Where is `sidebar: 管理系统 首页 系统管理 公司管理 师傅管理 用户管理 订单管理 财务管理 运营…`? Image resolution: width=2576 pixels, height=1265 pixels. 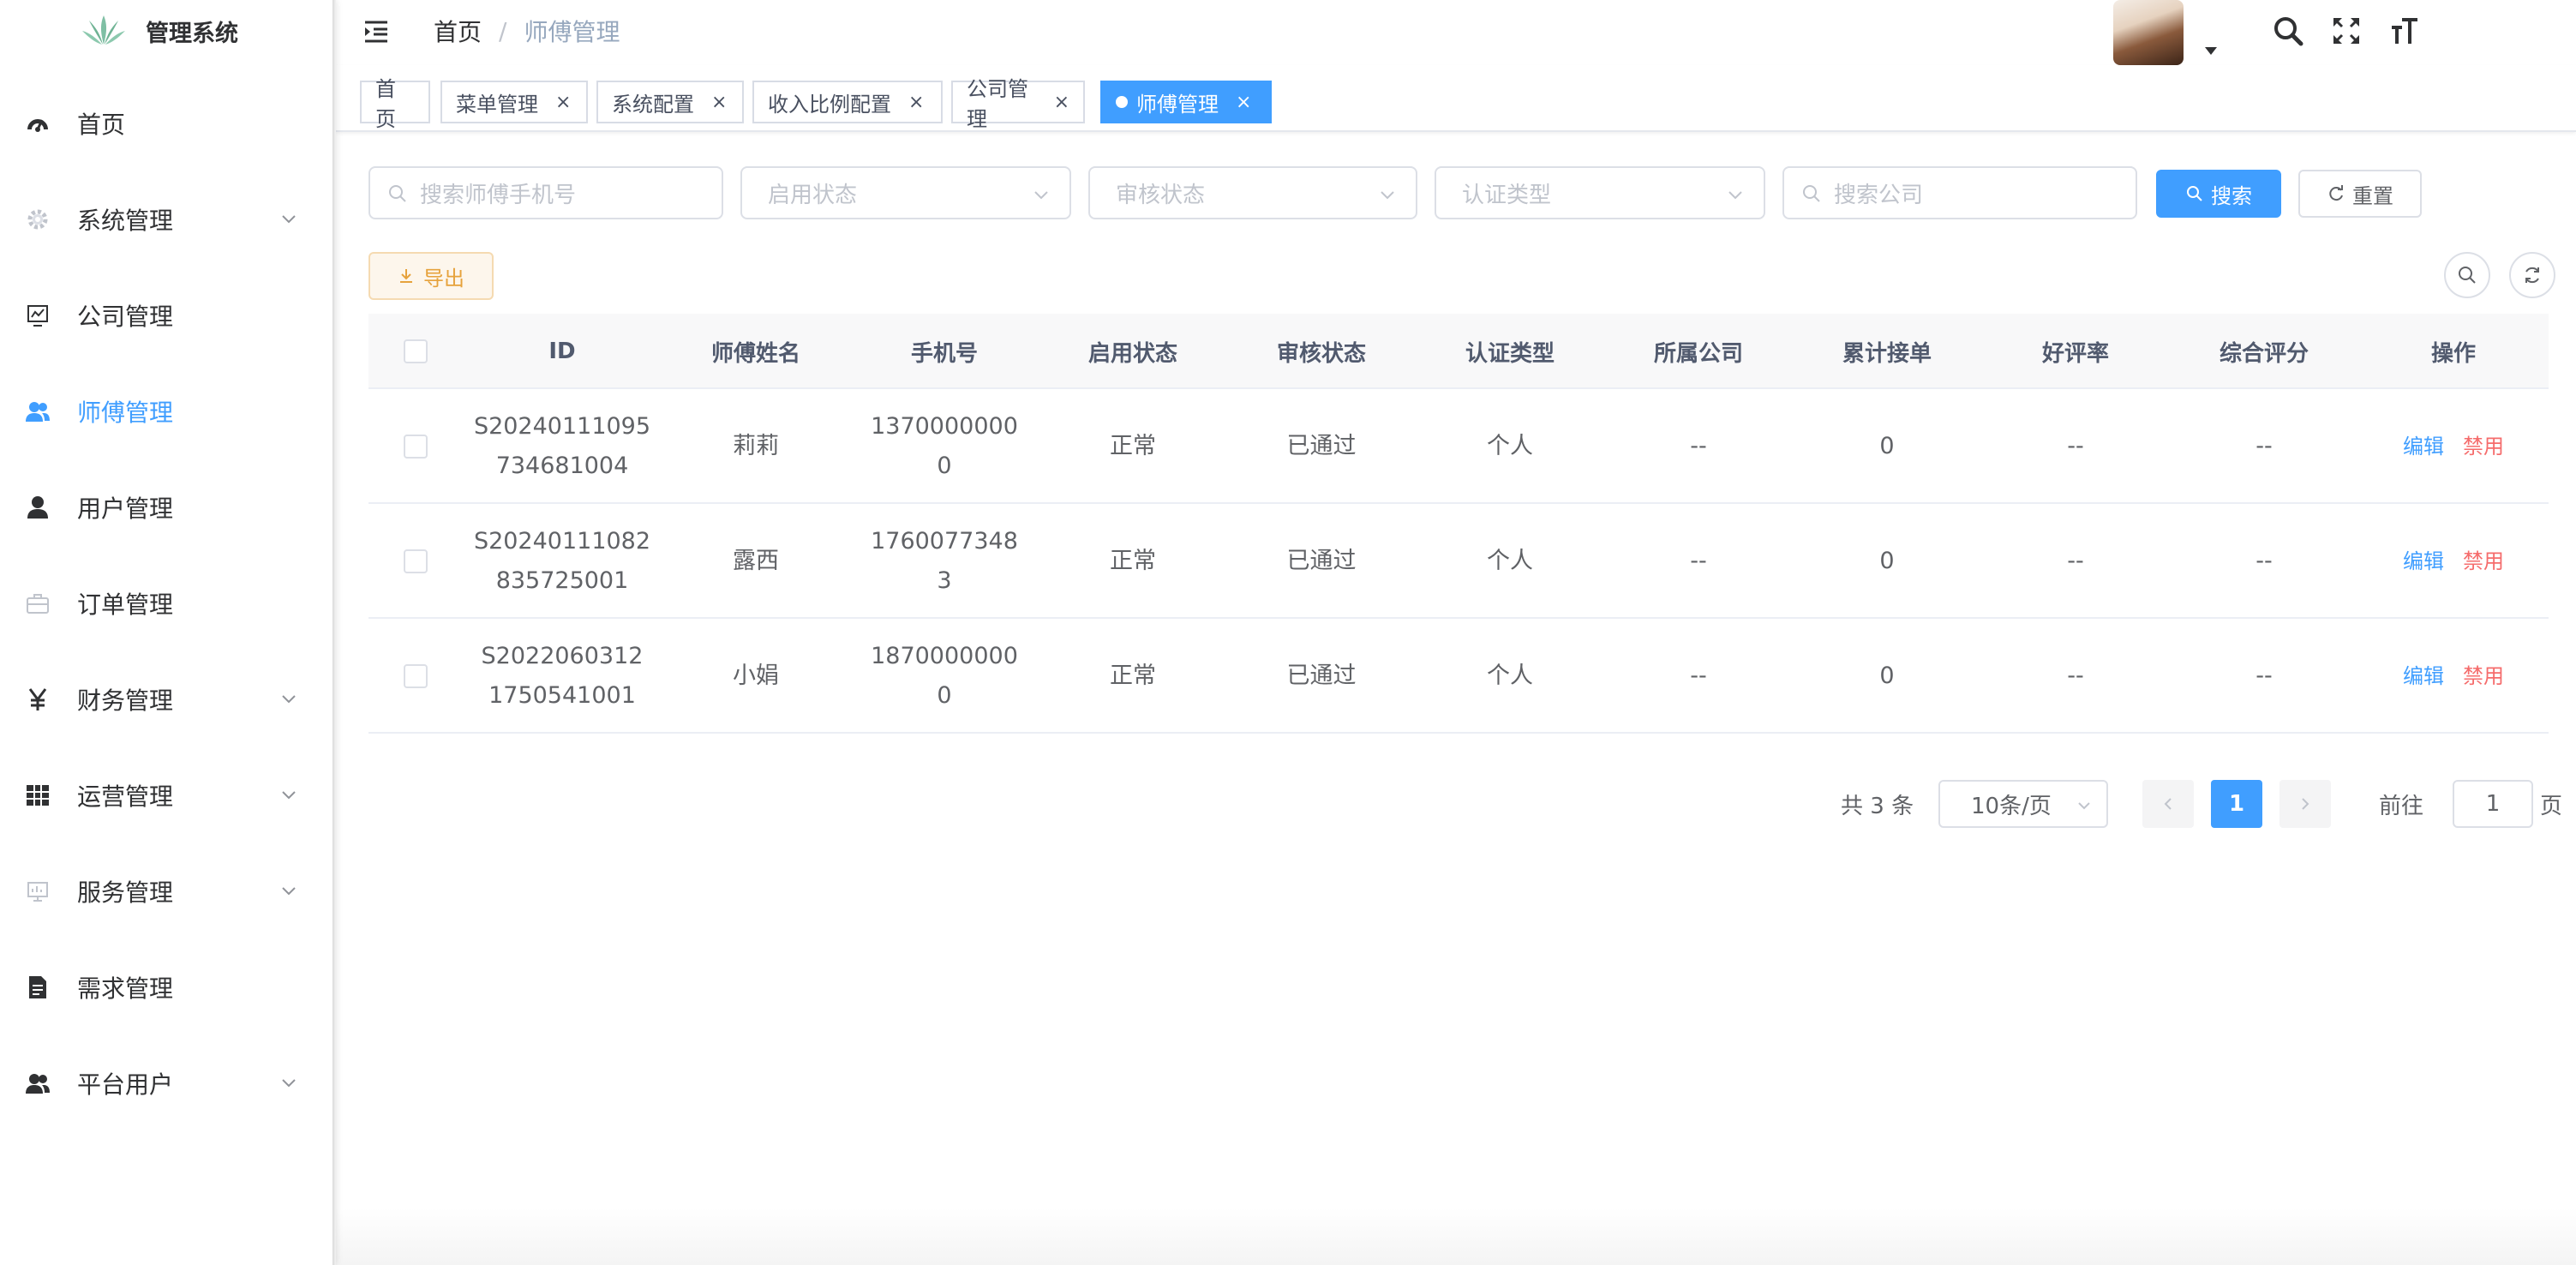
sidebar: 管理系统 首页 系统管理 公司管理 师傅管理 用户管理 订单管理 财务管理 运营… is located at coordinates (167, 632).